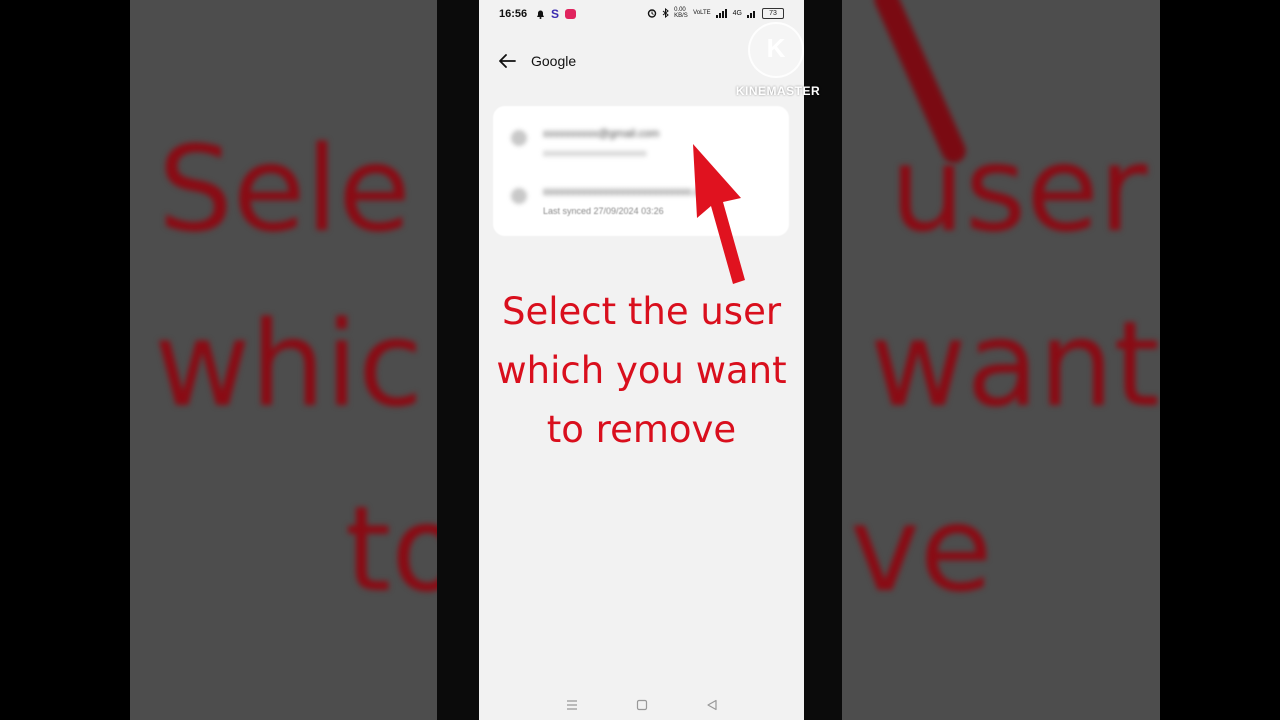 Image resolution: width=1280 pixels, height=720 pixels. What do you see at coordinates (284, 189) in the screenshot?
I see `backdrop-line1-left: Sele` at bounding box center [284, 189].